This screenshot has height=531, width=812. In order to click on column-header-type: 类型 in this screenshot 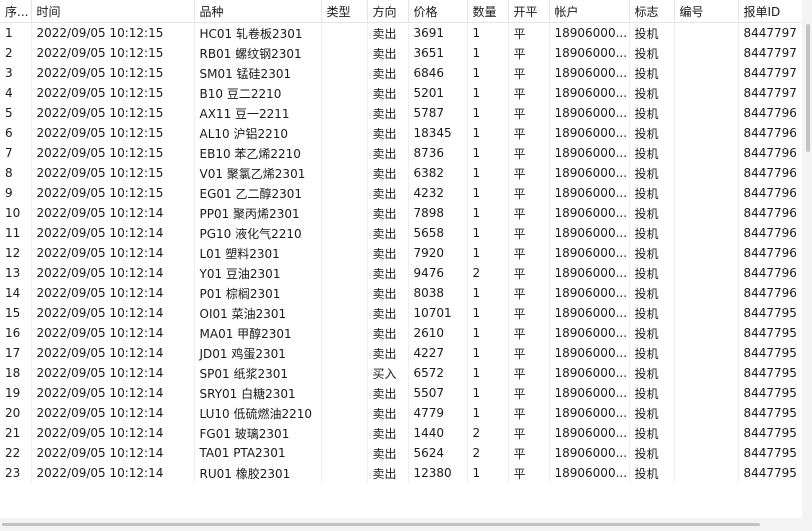, I will do `click(344, 11)`.